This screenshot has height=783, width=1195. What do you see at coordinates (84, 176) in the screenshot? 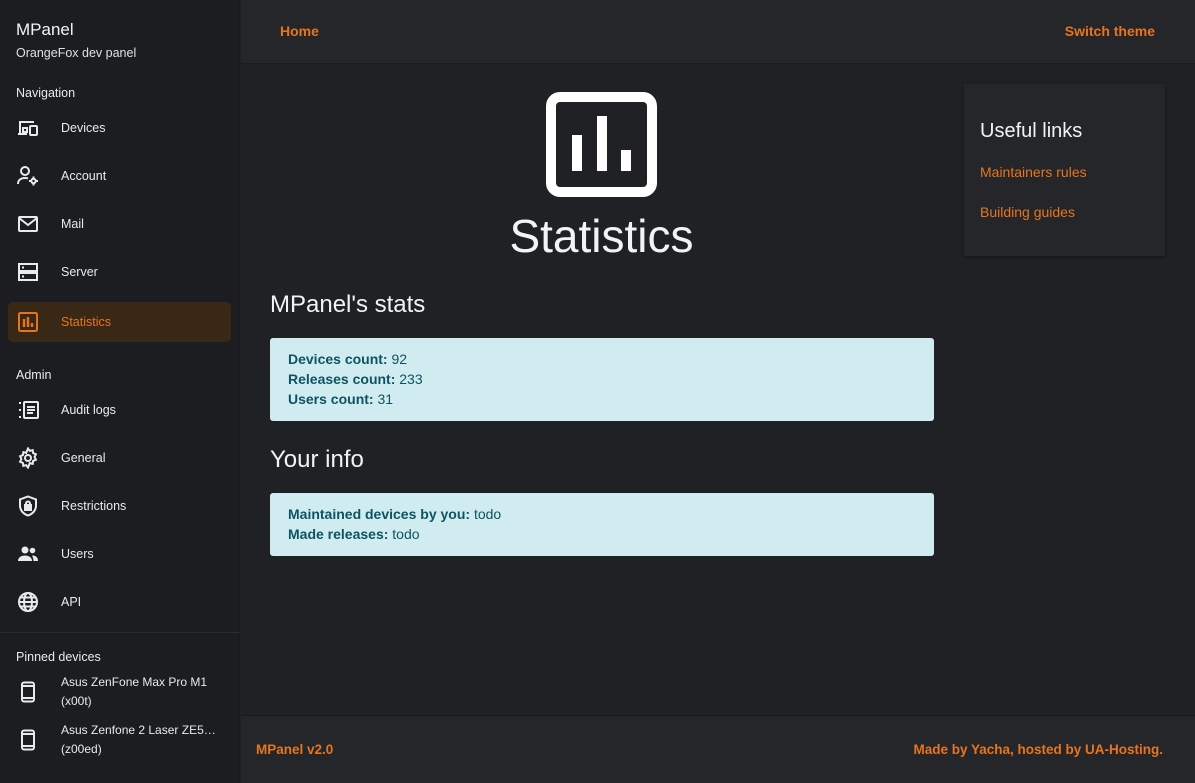
I see `sidebar-item-label: Account` at bounding box center [84, 176].